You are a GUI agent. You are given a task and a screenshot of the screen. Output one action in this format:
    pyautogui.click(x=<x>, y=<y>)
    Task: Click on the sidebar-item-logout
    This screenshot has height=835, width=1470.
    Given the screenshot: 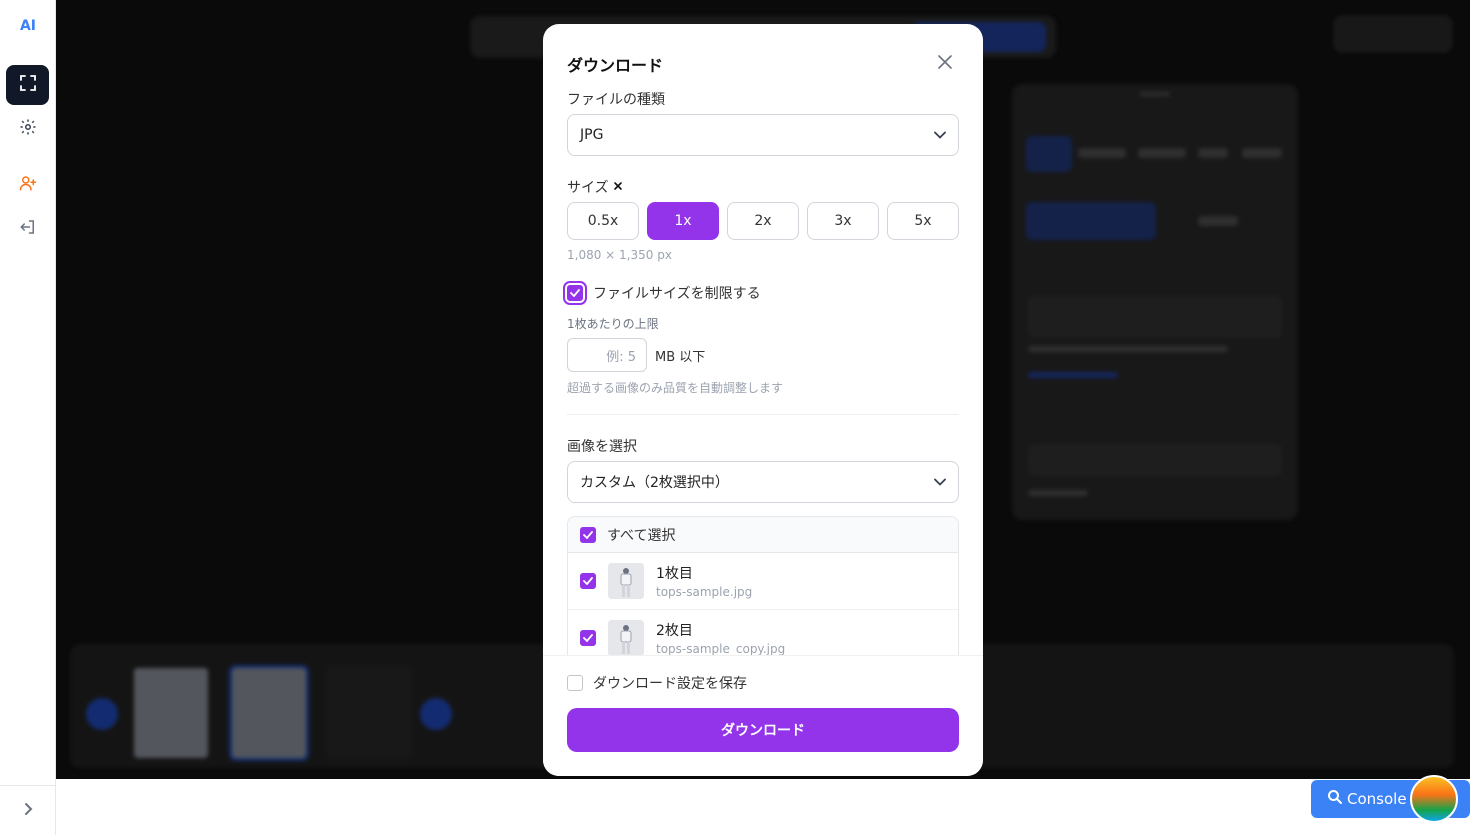 What is the action you would take?
    pyautogui.click(x=27, y=229)
    